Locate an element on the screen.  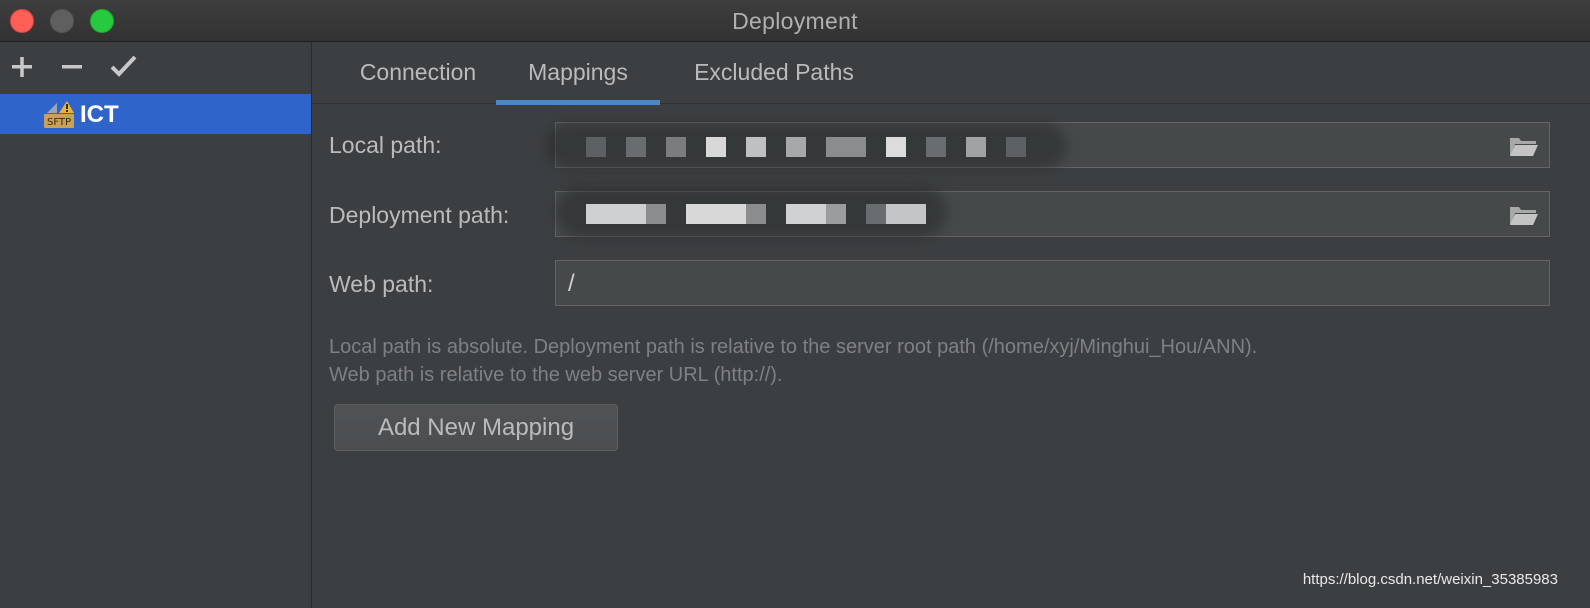
check-icon is located at coordinates (123, 66).